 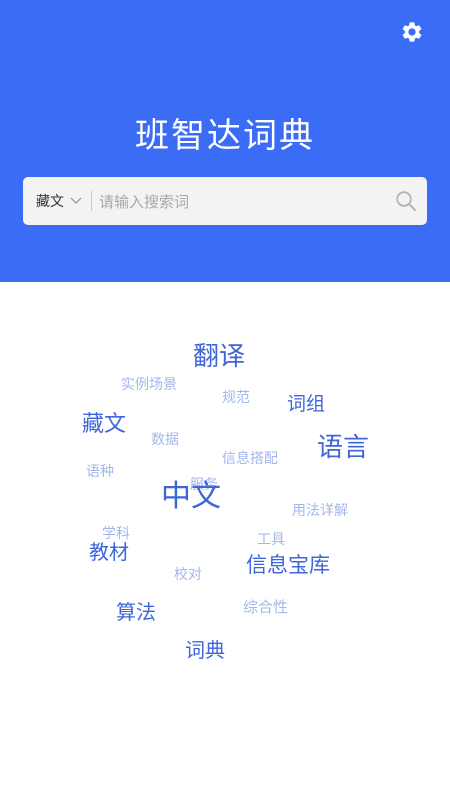 I want to click on search-input, so click(x=244, y=202).